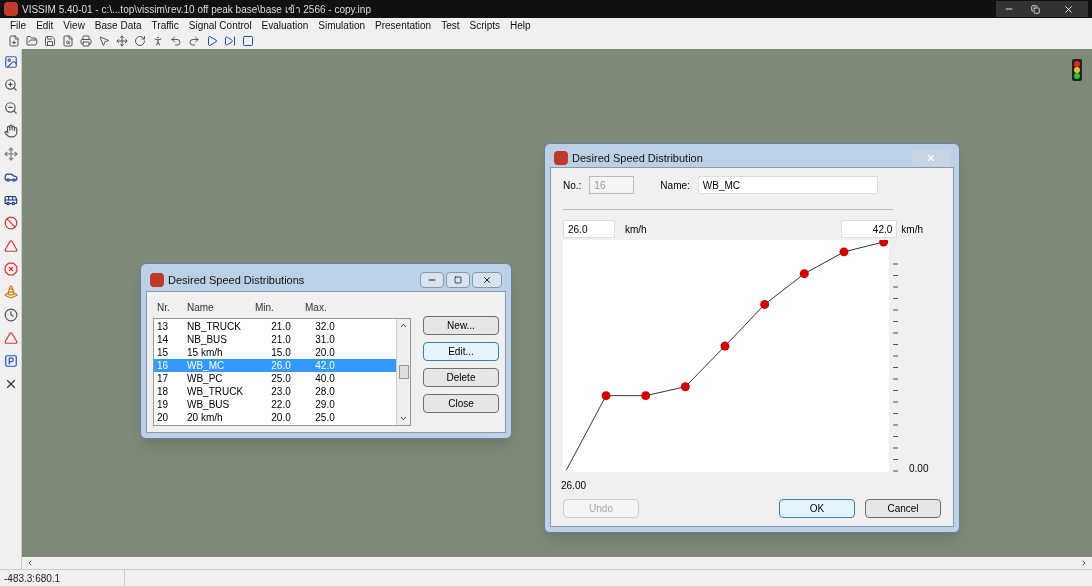 The image size is (1092, 586). I want to click on row-max: 28.0, so click(325, 391).